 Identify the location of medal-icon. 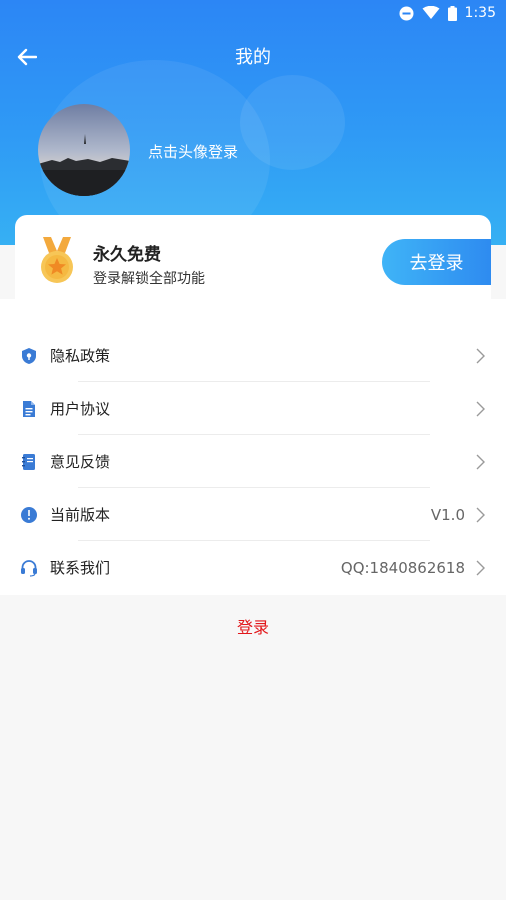
(57, 260).